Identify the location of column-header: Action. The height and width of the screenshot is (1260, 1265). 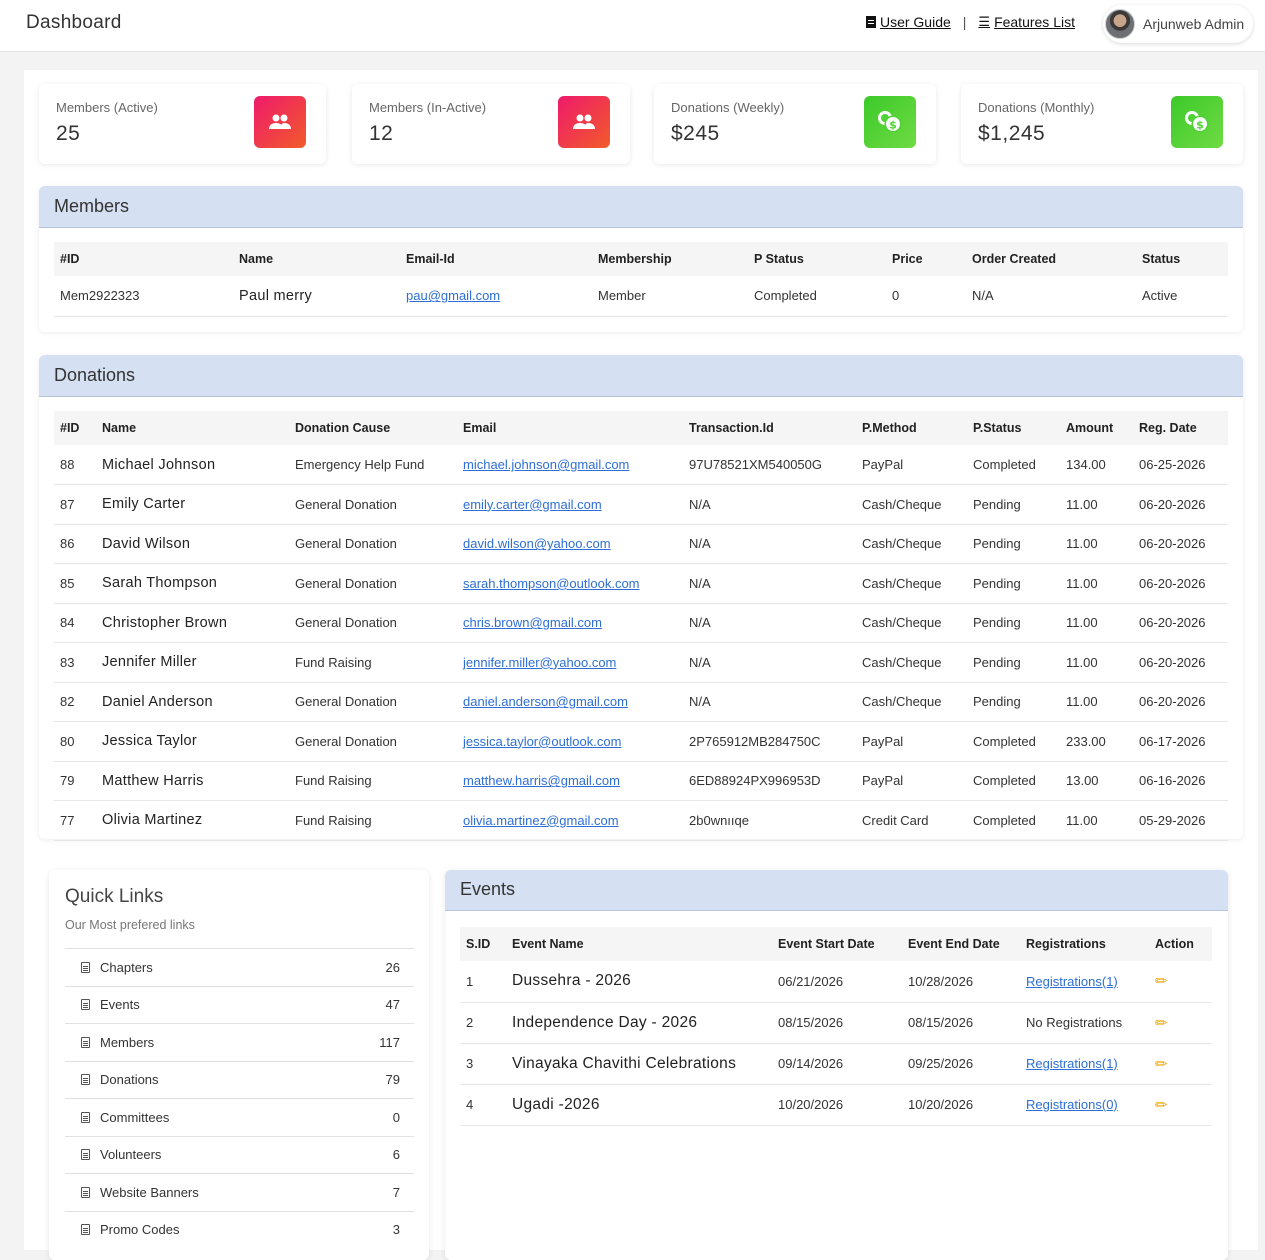
(1180, 944).